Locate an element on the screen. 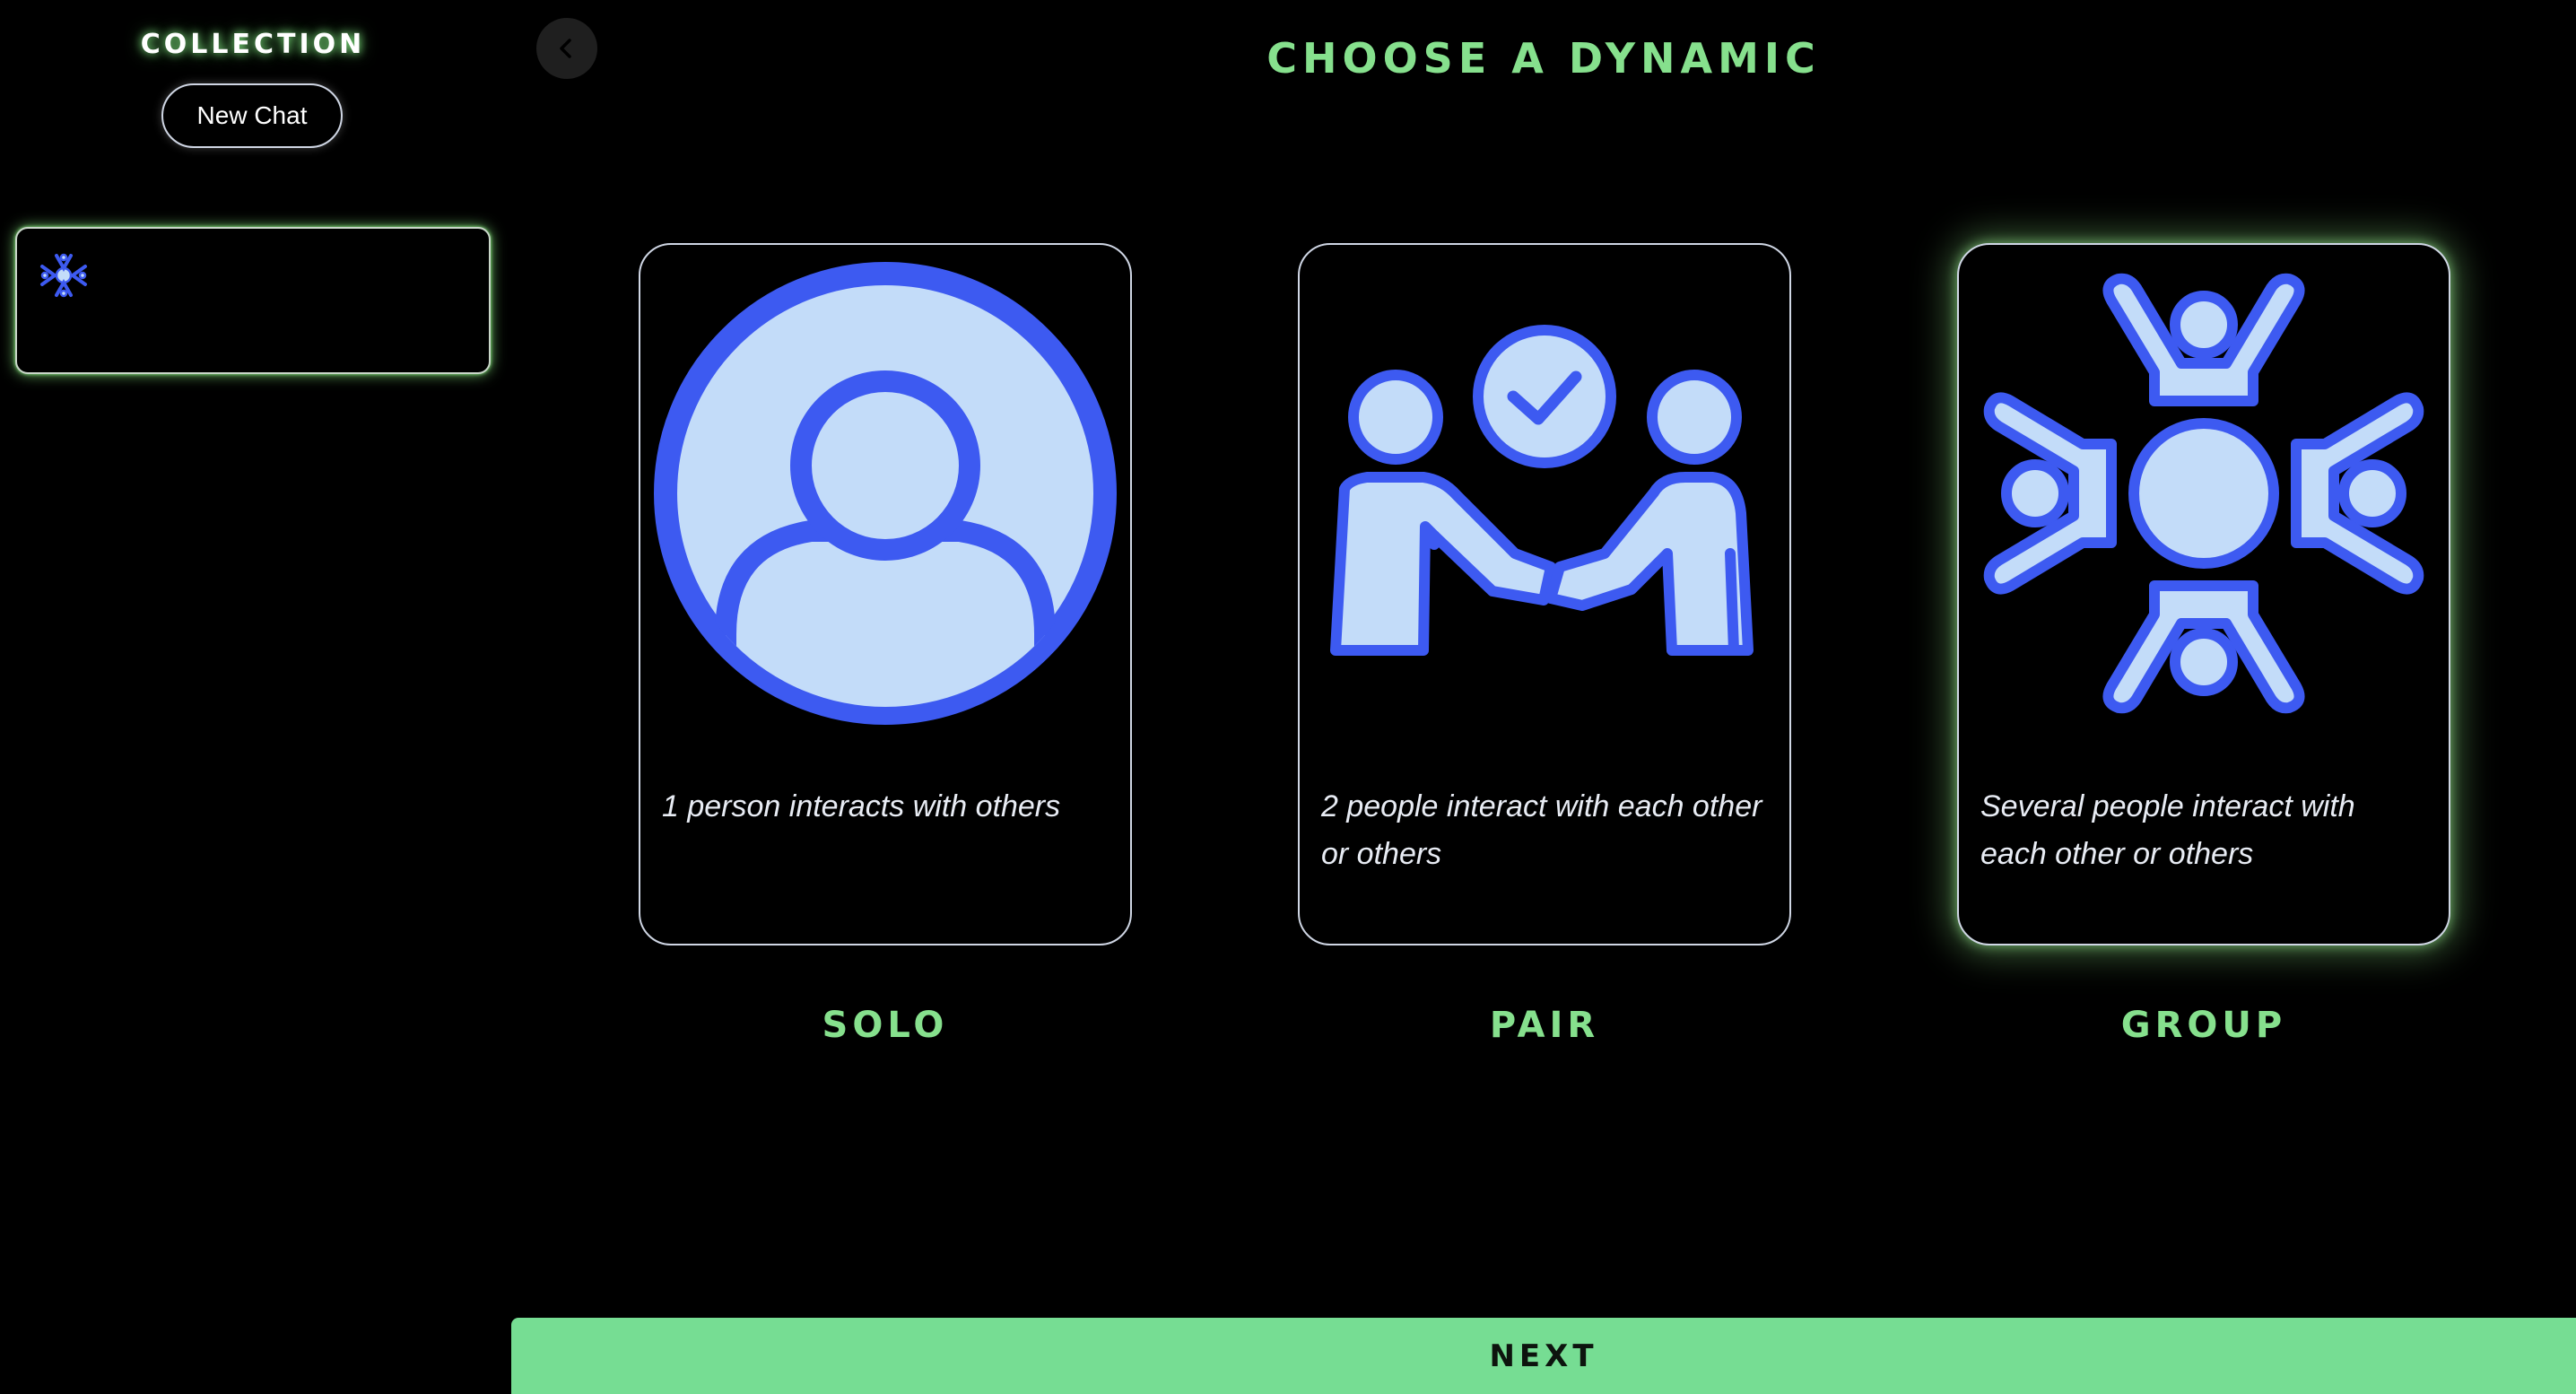 This screenshot has width=2576, height=1394. handshake-icon is located at coordinates (1542, 490).